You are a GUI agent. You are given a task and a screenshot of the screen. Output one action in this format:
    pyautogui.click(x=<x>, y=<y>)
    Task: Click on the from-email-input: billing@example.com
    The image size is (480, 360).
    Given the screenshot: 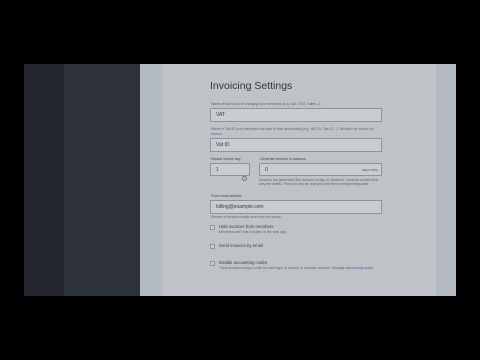 What is the action you would take?
    pyautogui.click(x=296, y=207)
    